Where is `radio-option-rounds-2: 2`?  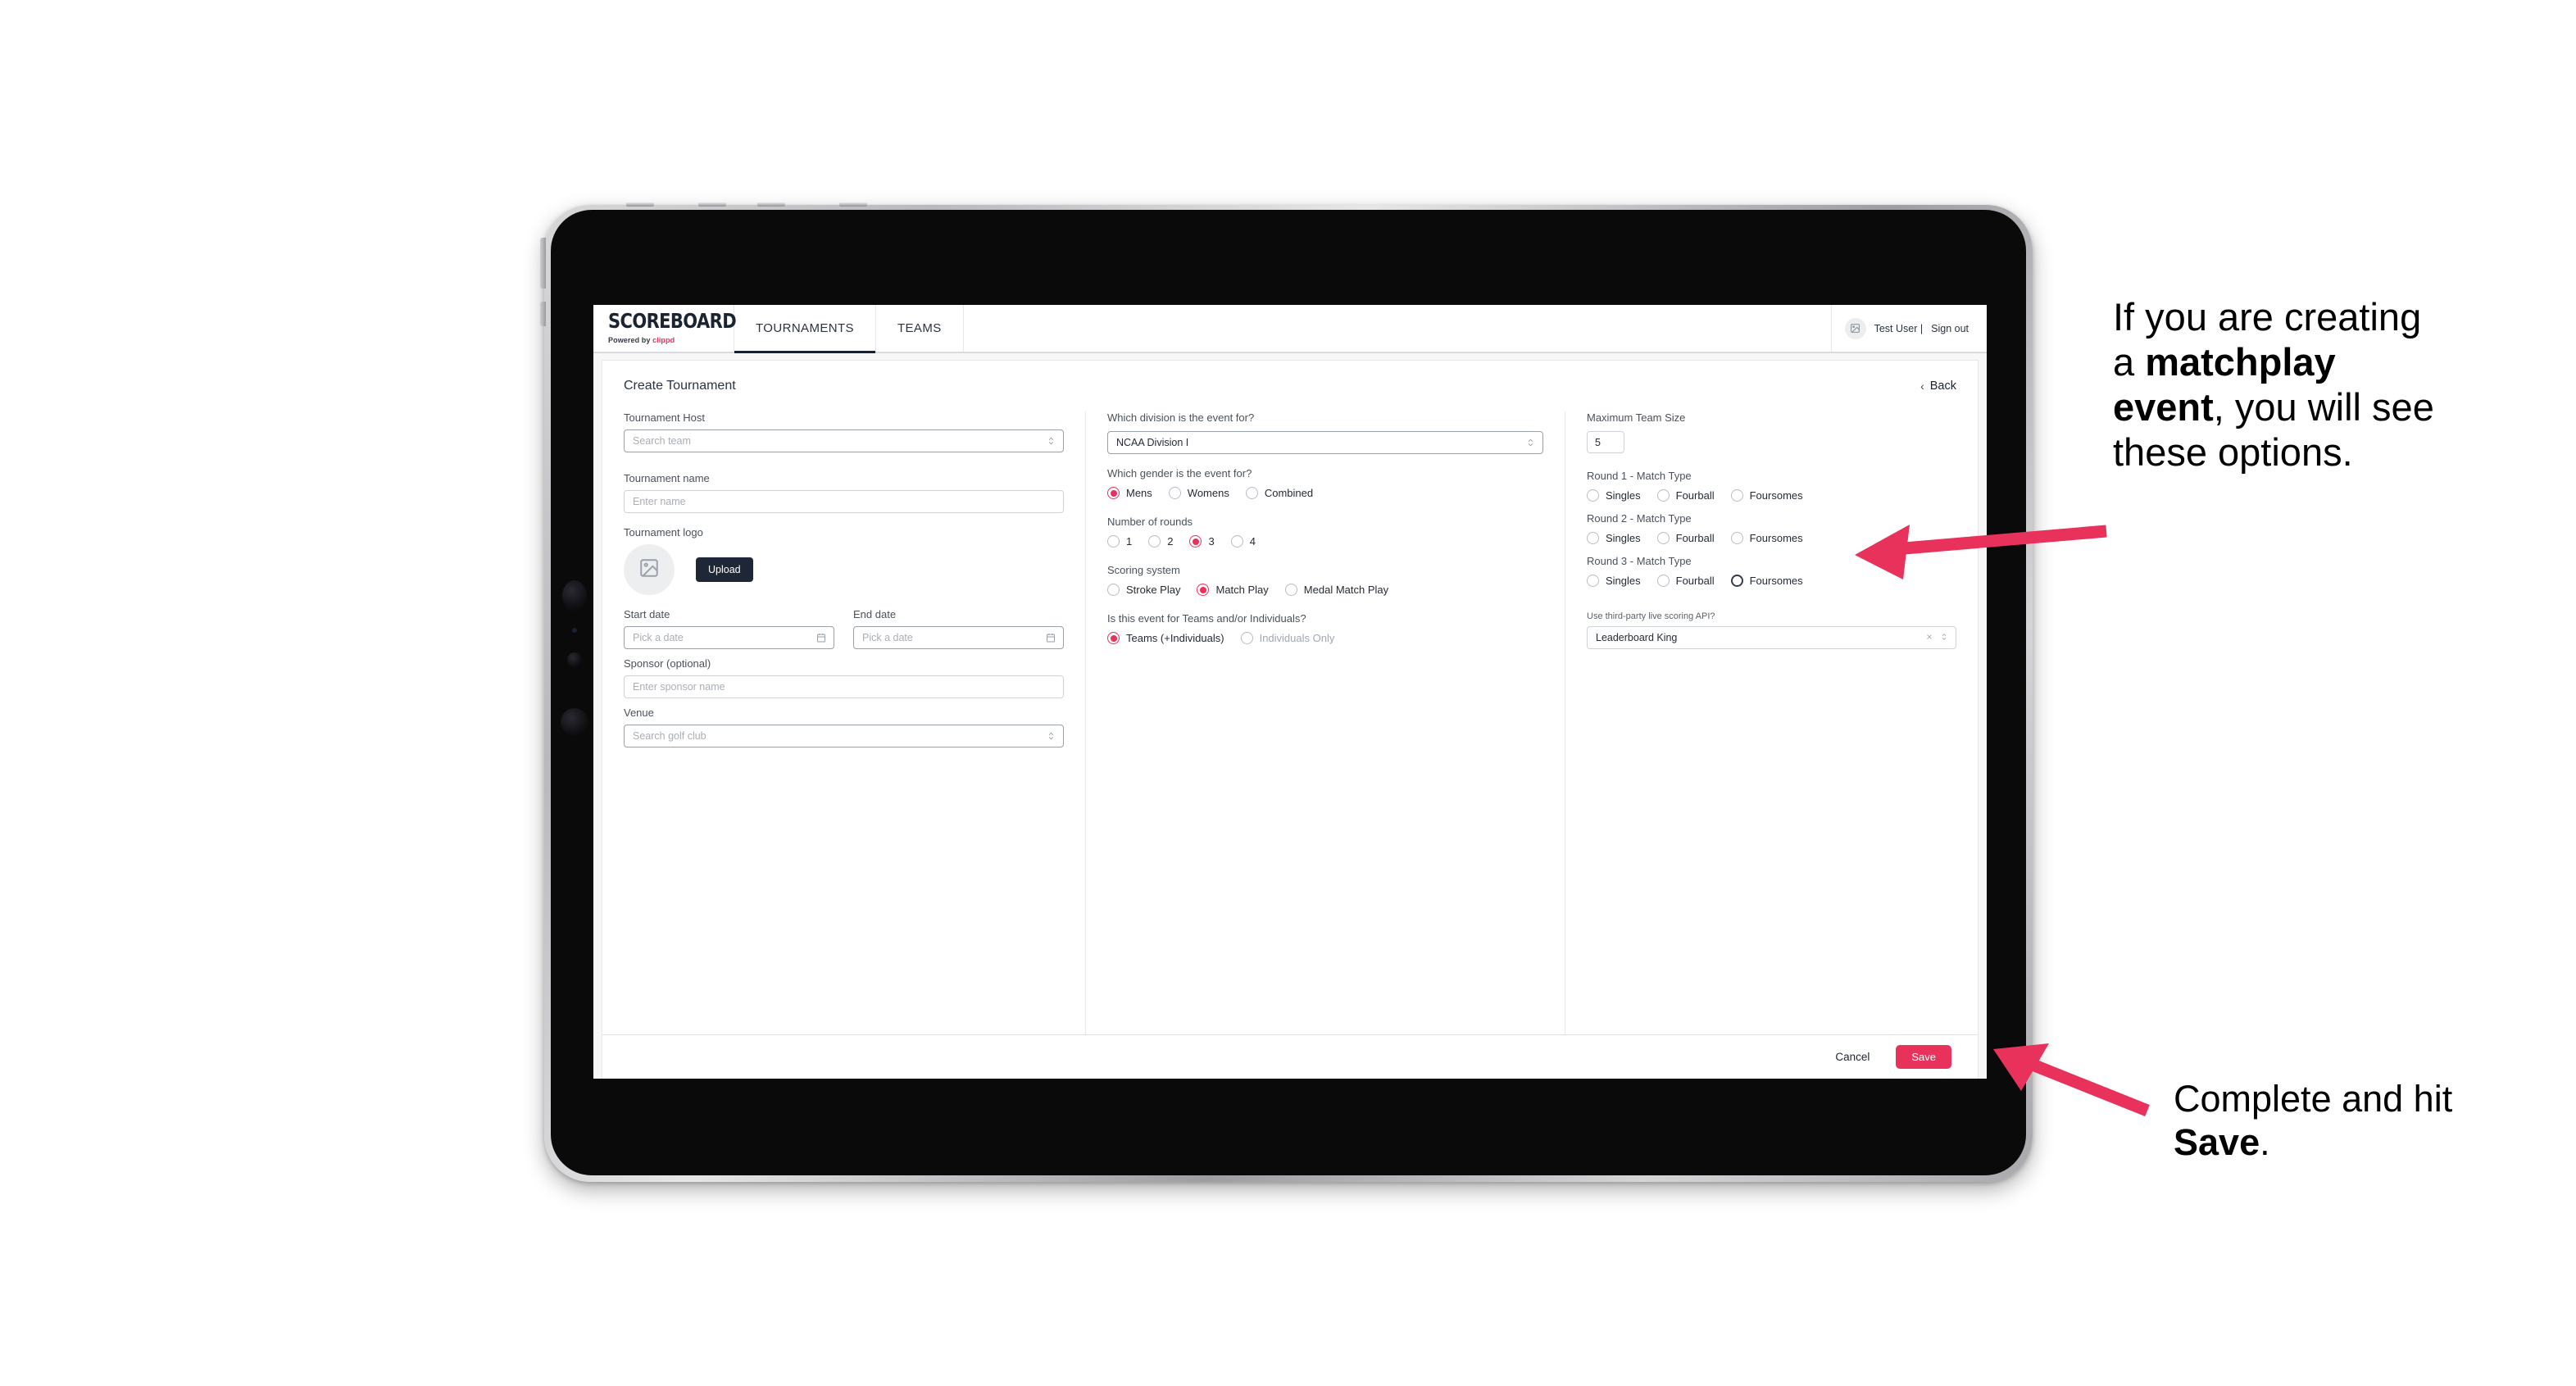 radio-option-rounds-2: 2 is located at coordinates (1160, 541).